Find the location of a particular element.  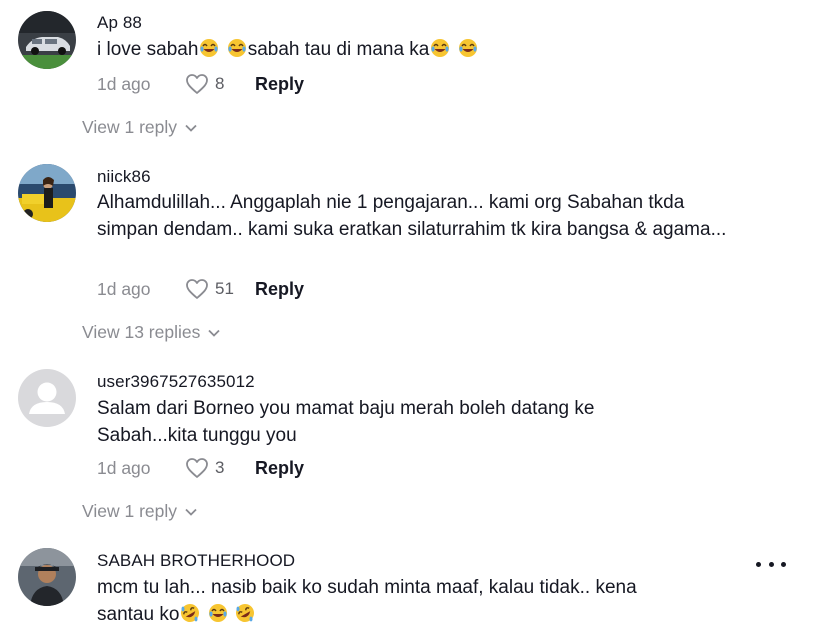

like-button: 3 is located at coordinates (215, 468).